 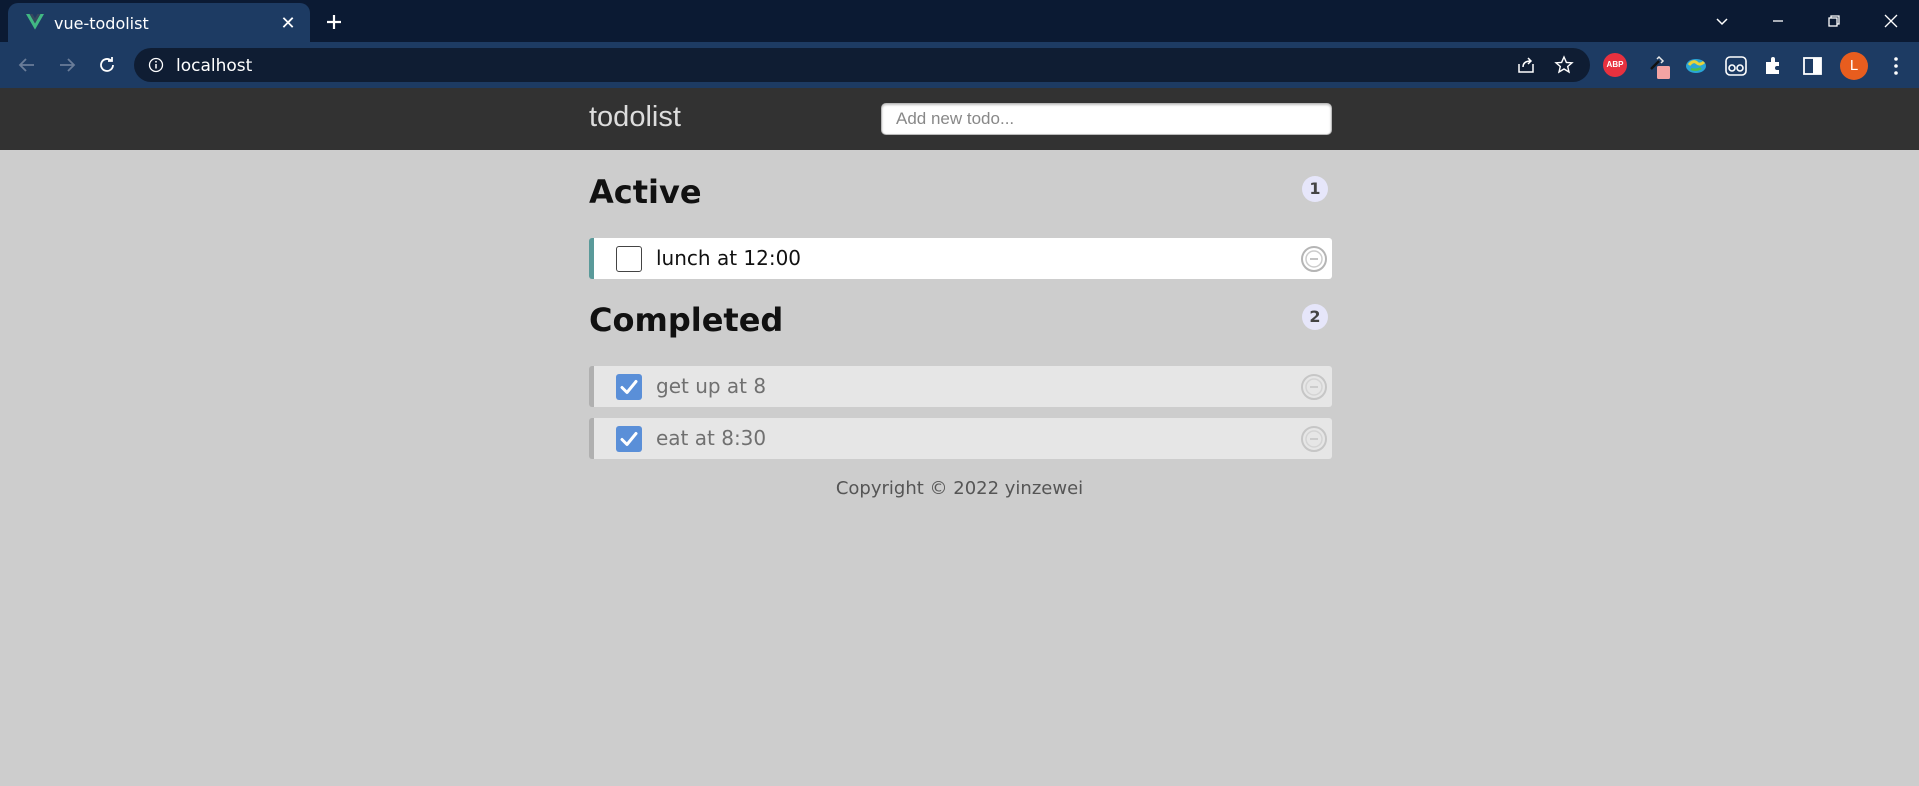 I want to click on app-brand: todolist, so click(x=635, y=117).